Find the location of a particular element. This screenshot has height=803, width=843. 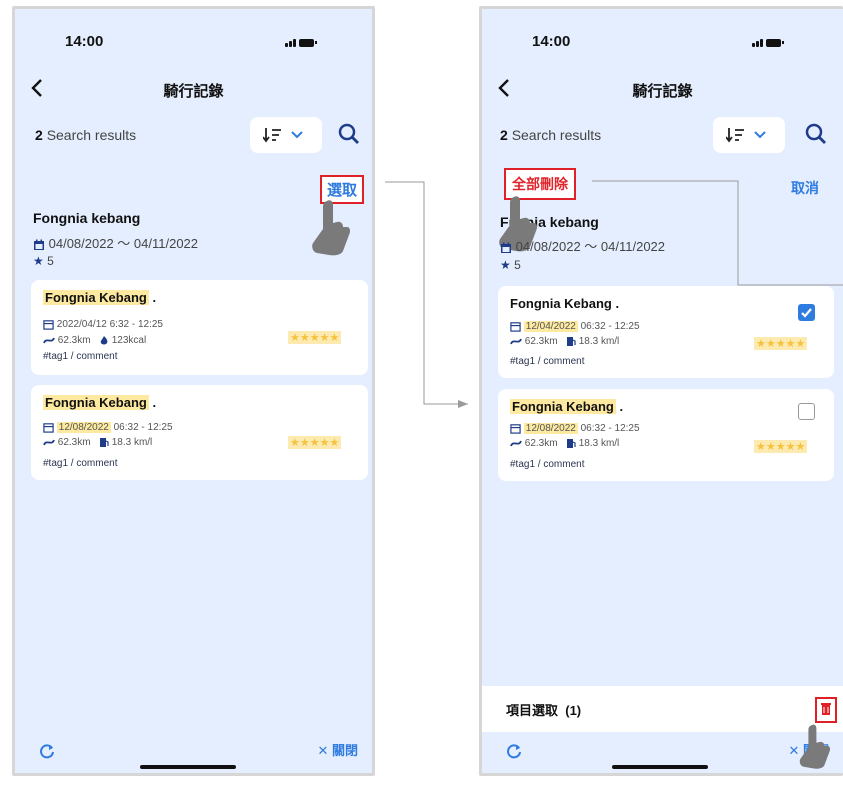

home-indicator is located at coordinates (660, 767).